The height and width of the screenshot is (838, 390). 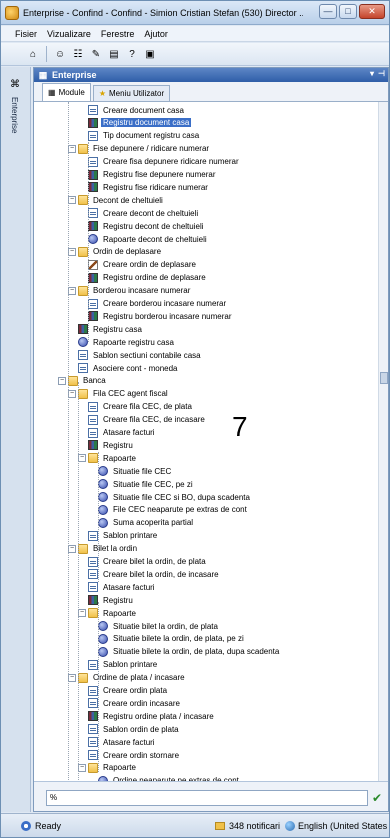 I want to click on close-button: ✕, so click(x=372, y=11).